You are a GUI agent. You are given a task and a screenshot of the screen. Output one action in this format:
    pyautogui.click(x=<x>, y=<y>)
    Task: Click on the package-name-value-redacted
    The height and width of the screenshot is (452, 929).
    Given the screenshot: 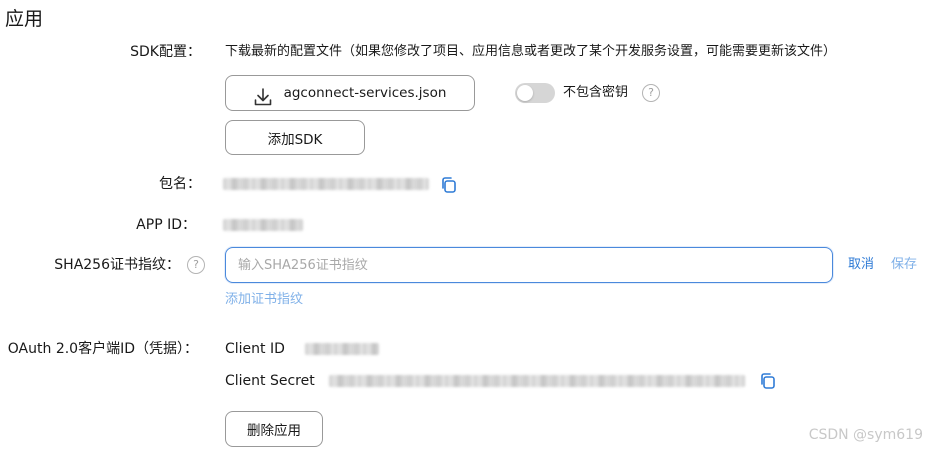 What is the action you would take?
    pyautogui.click(x=326, y=184)
    